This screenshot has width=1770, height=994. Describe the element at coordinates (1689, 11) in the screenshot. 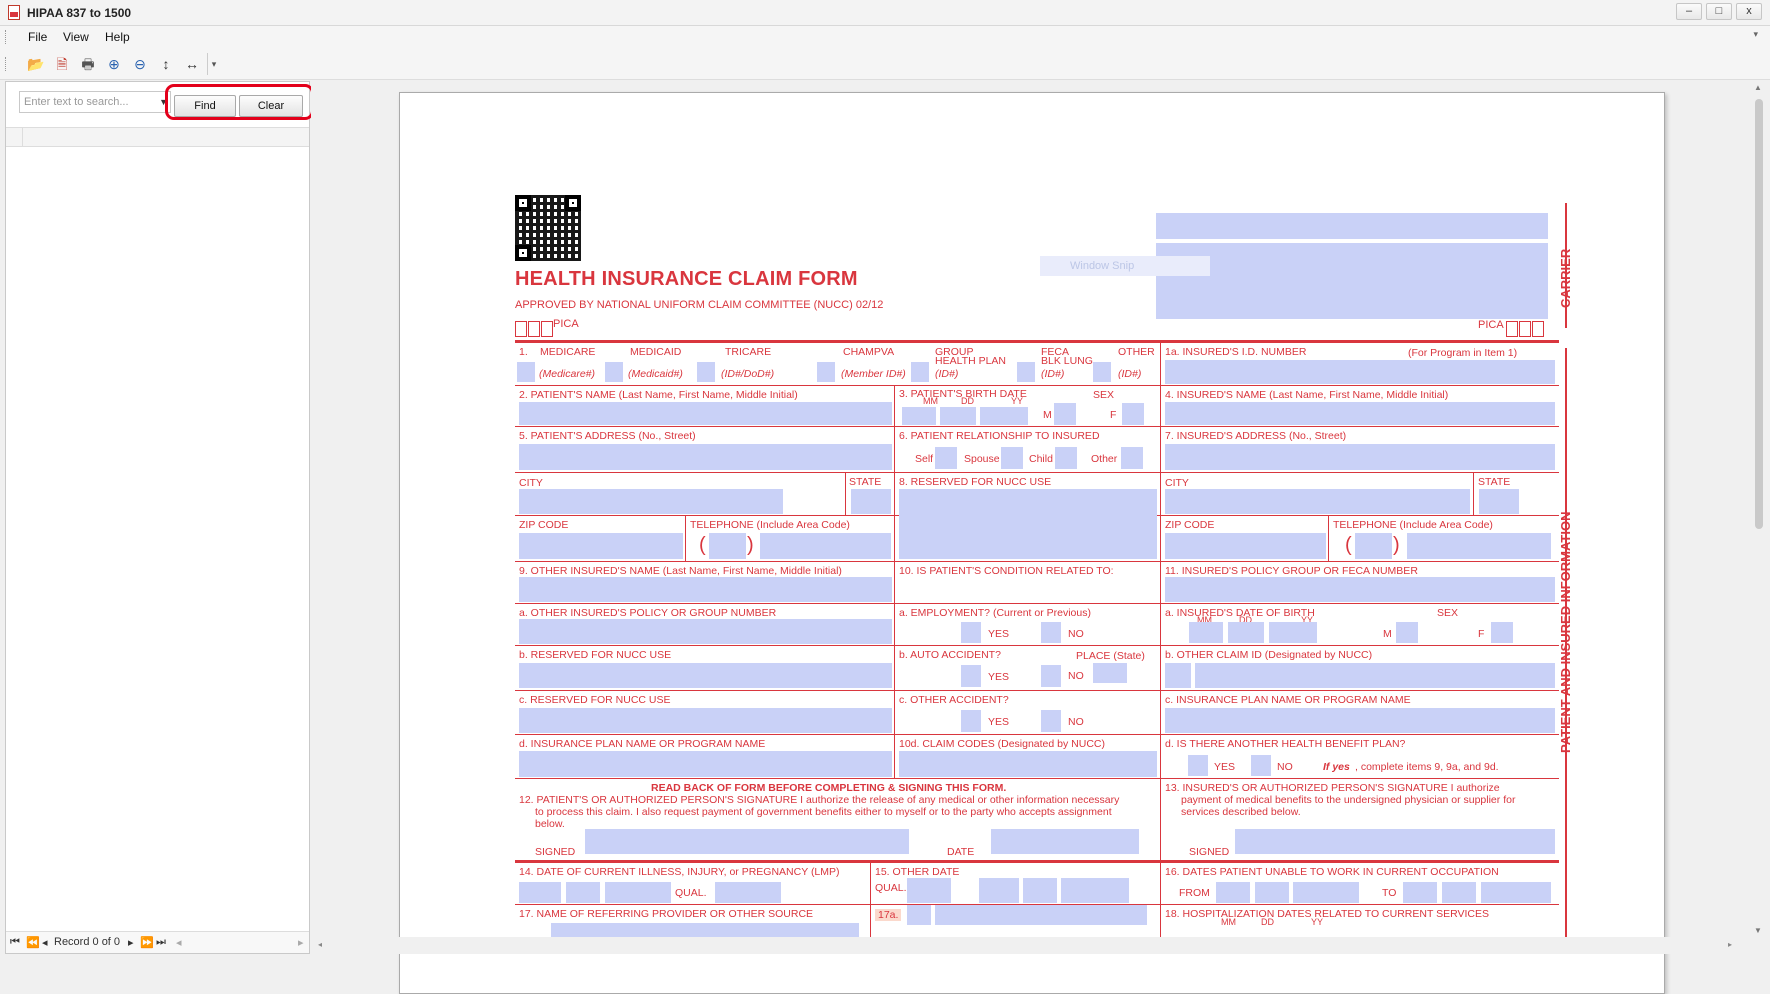

I see `minimize-button: –` at that location.